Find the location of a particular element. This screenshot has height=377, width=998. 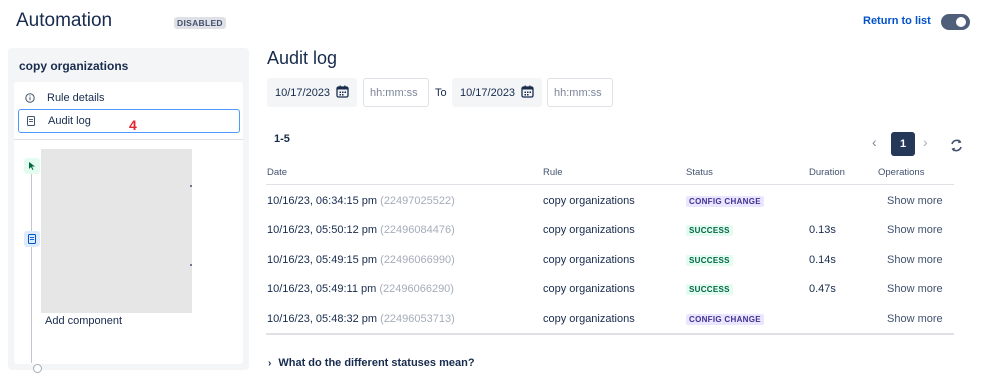

execution-id: (22496066990) is located at coordinates (417, 260).